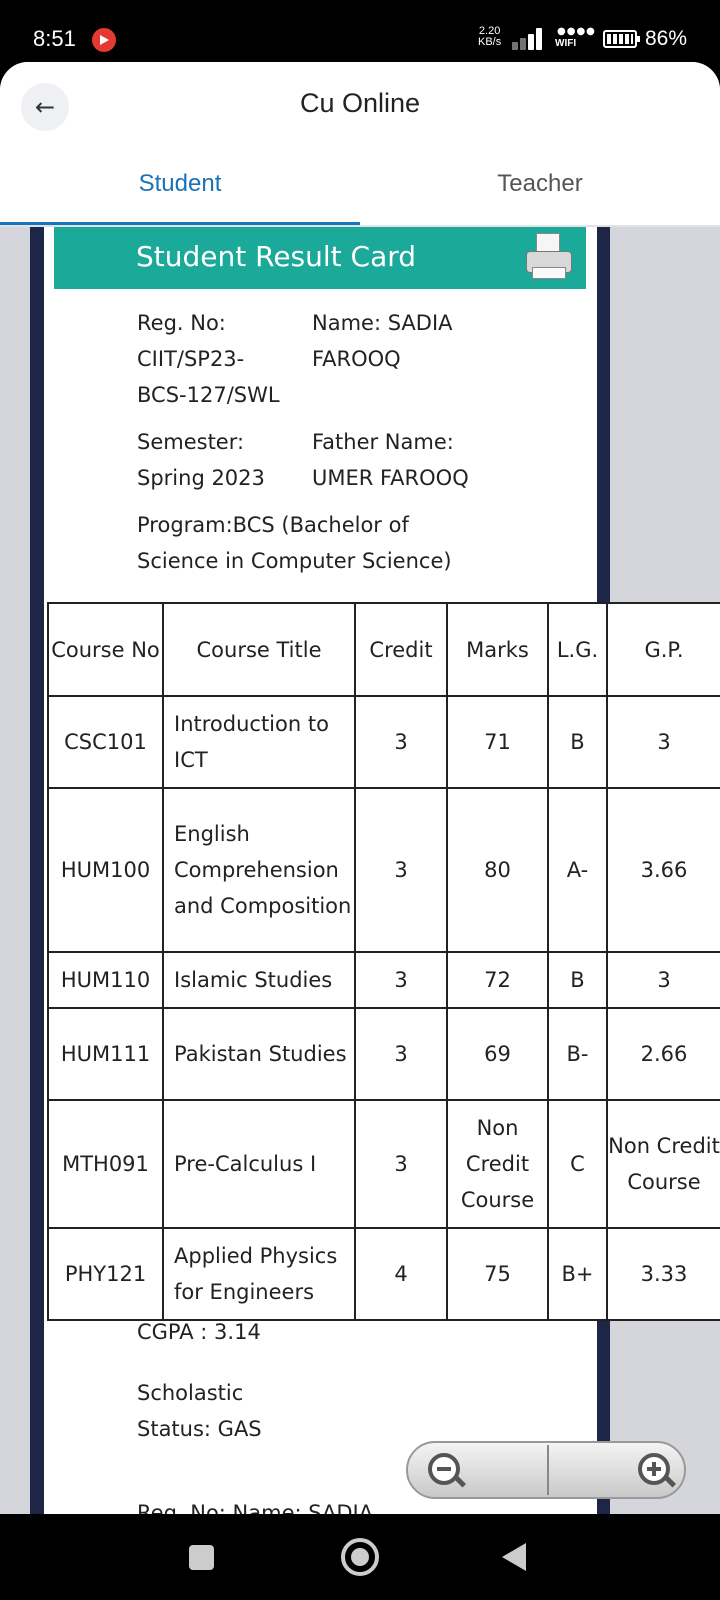  I want to click on zoom-out-button, so click(446, 1471).